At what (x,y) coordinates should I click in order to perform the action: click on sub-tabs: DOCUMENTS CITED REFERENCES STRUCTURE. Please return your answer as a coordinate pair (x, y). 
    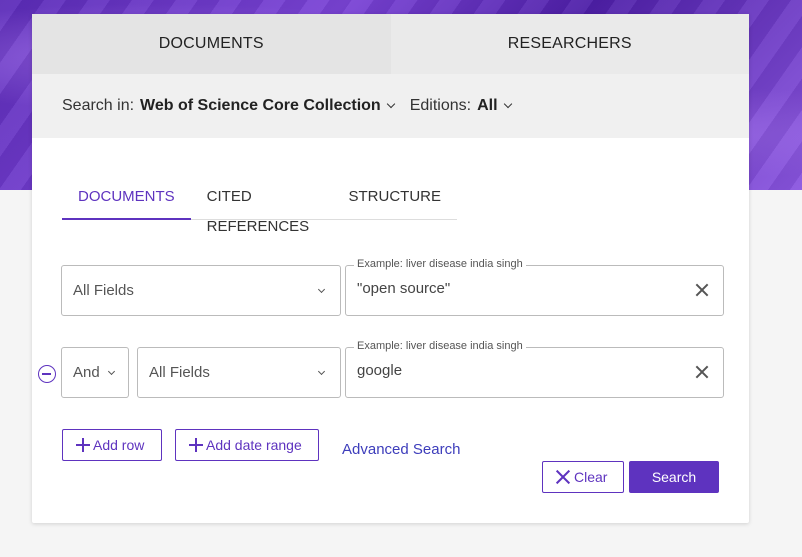
    Looking at the image, I should click on (260, 208).